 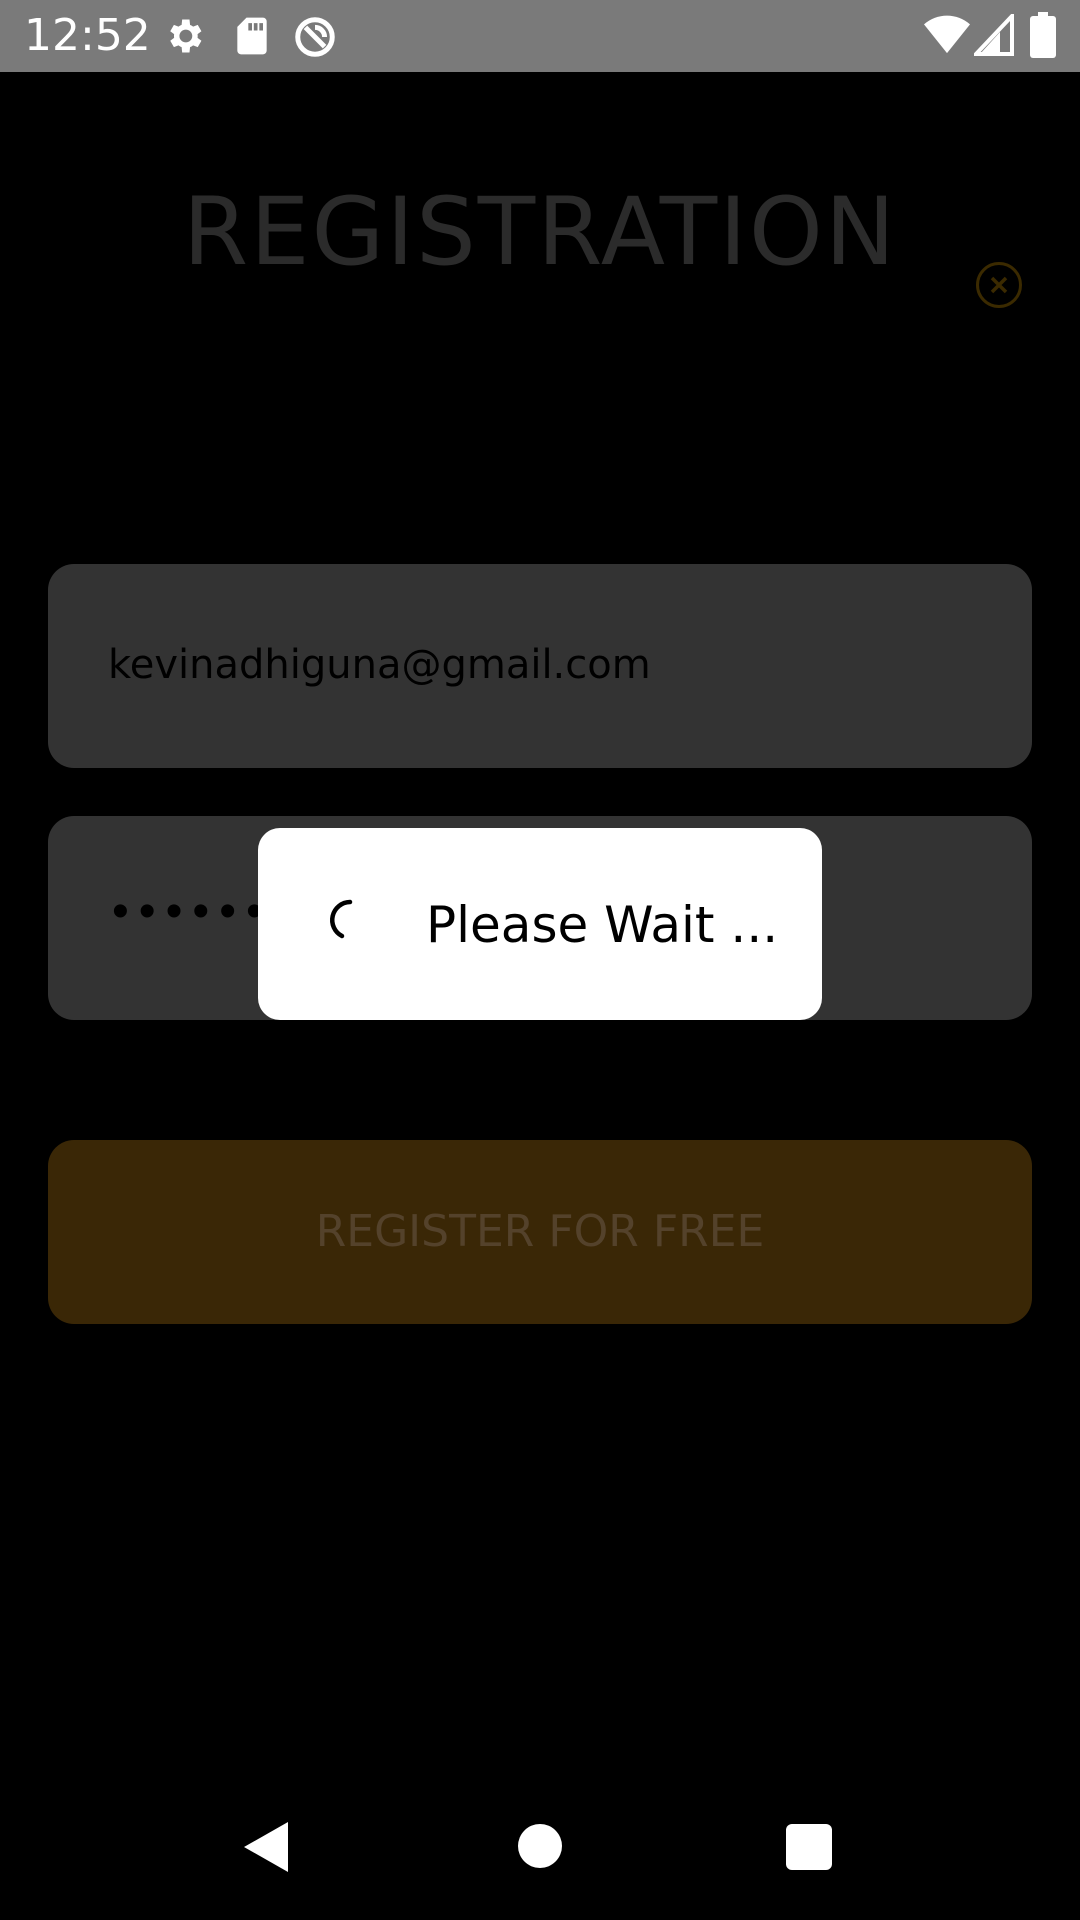 I want to click on email-field: kevinadhiguna@gmail.com, so click(x=540, y=666).